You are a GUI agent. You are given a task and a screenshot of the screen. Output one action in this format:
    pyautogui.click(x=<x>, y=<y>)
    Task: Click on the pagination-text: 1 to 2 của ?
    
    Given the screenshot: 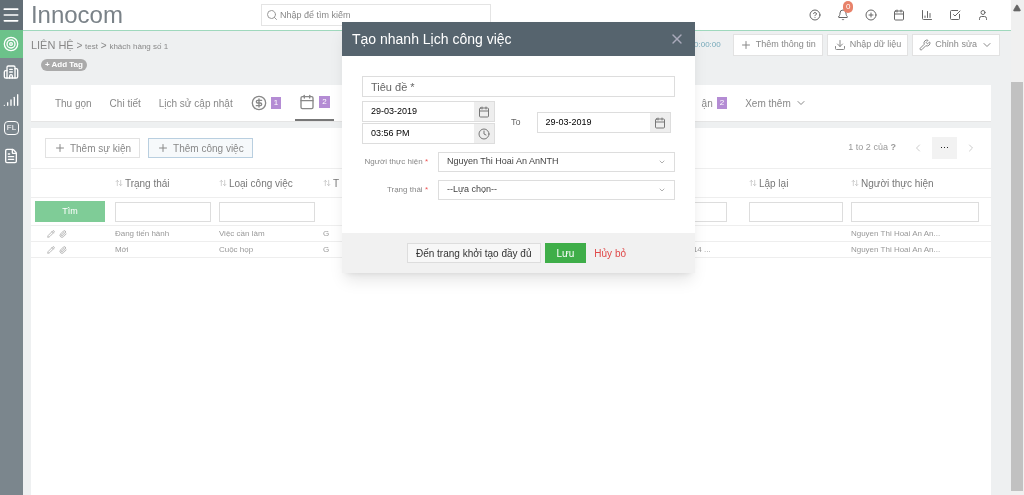 What is the action you would take?
    pyautogui.click(x=872, y=148)
    